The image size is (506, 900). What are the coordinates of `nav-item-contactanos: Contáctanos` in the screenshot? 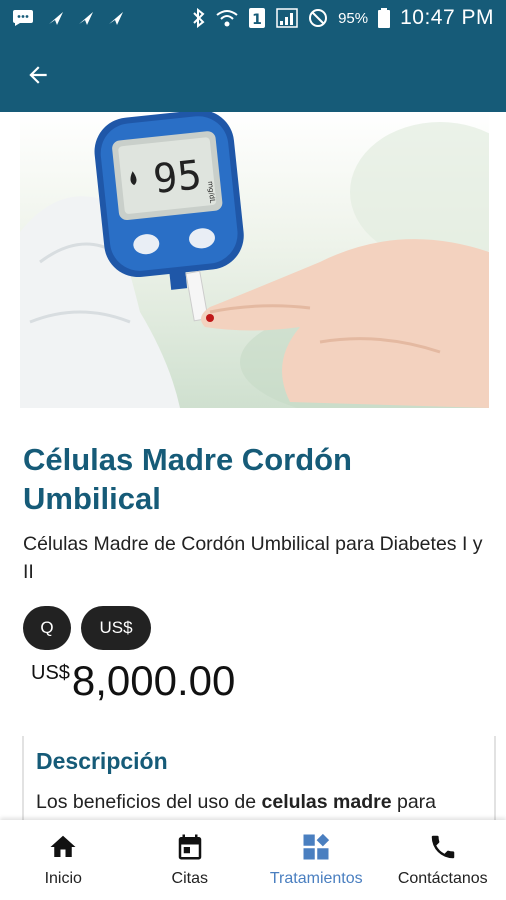 It's located at (443, 860).